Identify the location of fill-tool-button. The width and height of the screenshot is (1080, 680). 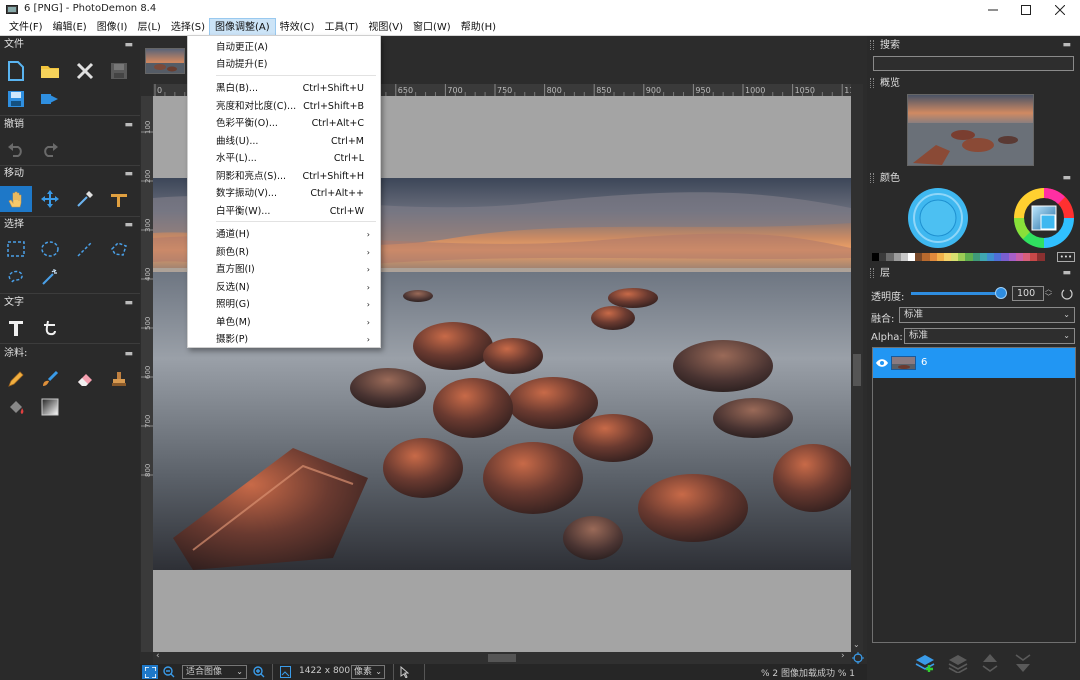
(16, 407).